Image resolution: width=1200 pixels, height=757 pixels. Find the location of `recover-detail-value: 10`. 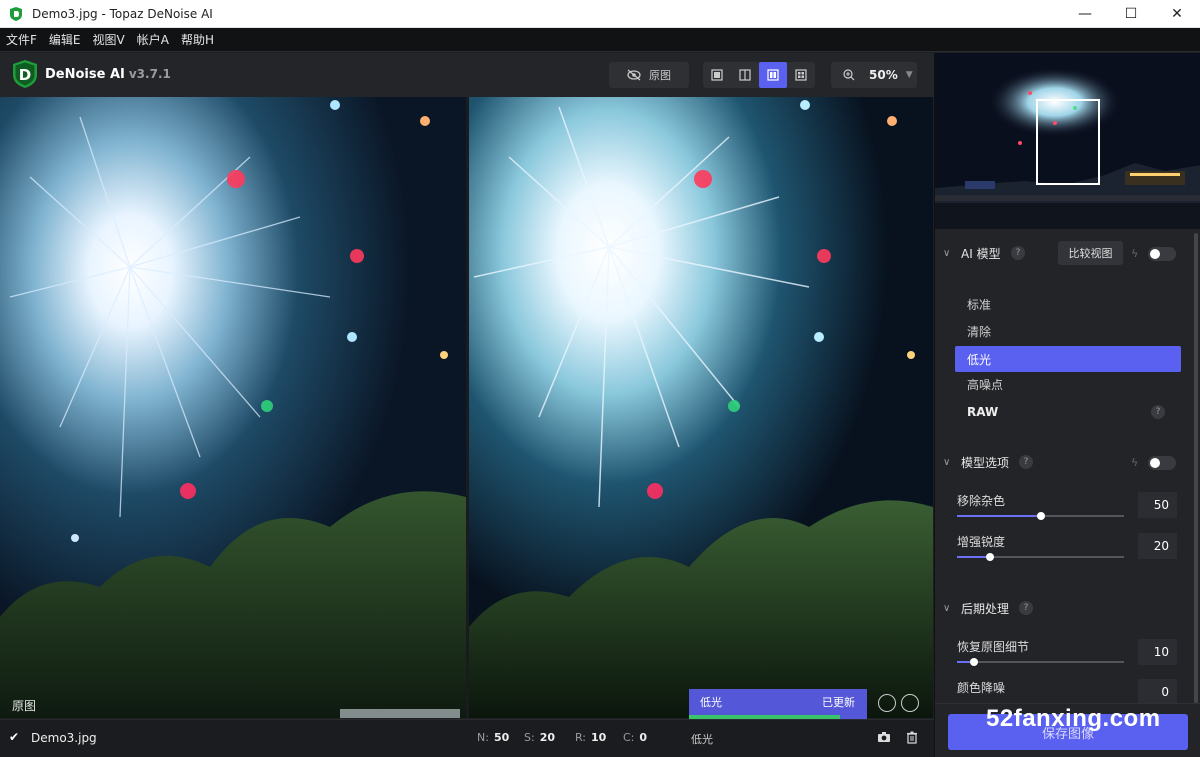

recover-detail-value: 10 is located at coordinates (1157, 652).